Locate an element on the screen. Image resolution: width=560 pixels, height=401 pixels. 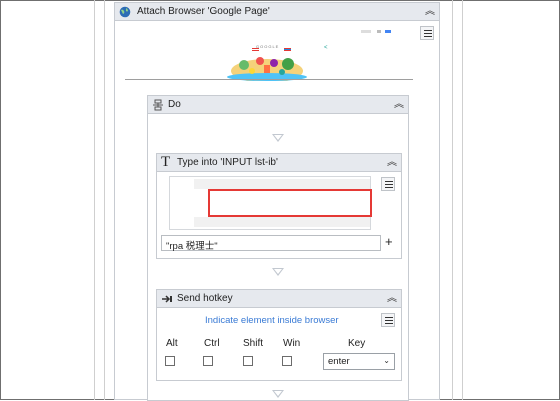
indicate-element-link: Indicate element inside browser is located at coordinates (272, 320).